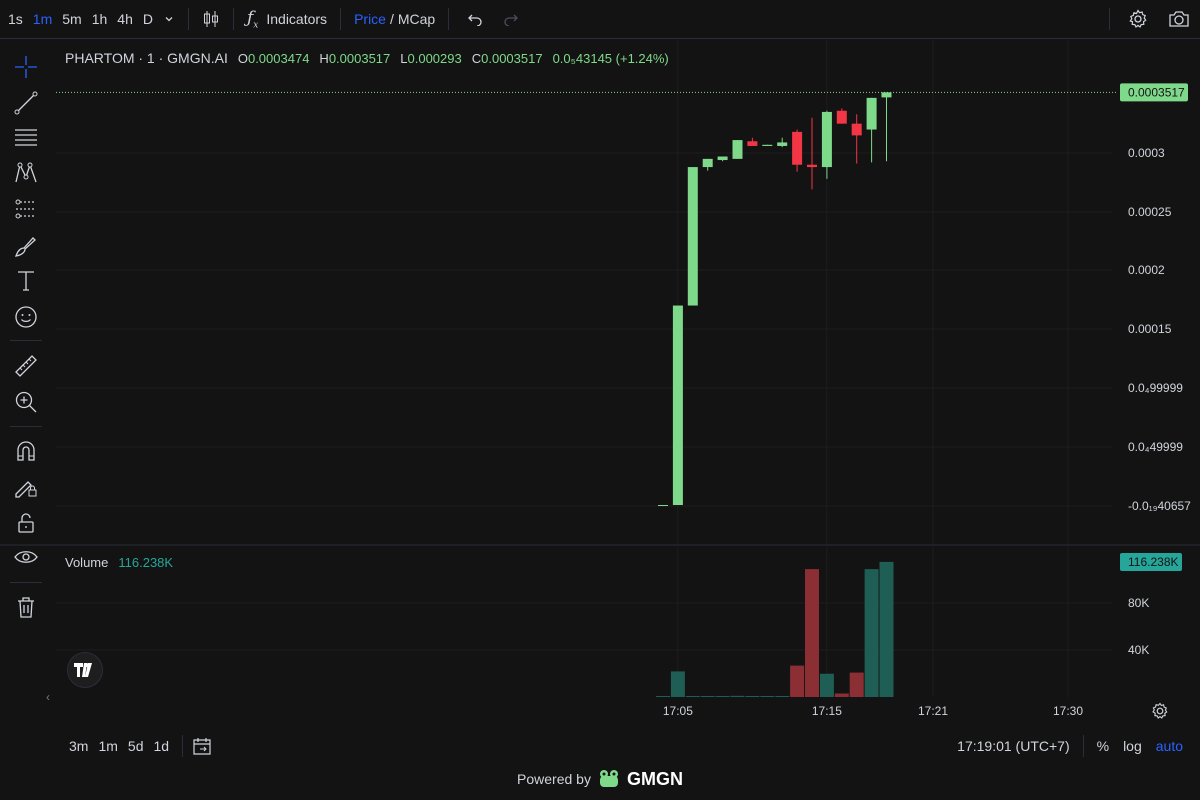 The image size is (1200, 800). Describe the element at coordinates (26, 558) in the screenshot. I see `hide-drawings-tool` at that location.